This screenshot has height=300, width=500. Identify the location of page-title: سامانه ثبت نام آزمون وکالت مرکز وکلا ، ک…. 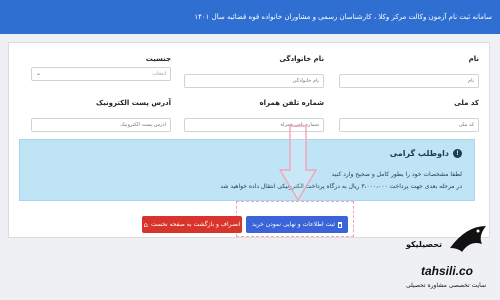
(343, 17).